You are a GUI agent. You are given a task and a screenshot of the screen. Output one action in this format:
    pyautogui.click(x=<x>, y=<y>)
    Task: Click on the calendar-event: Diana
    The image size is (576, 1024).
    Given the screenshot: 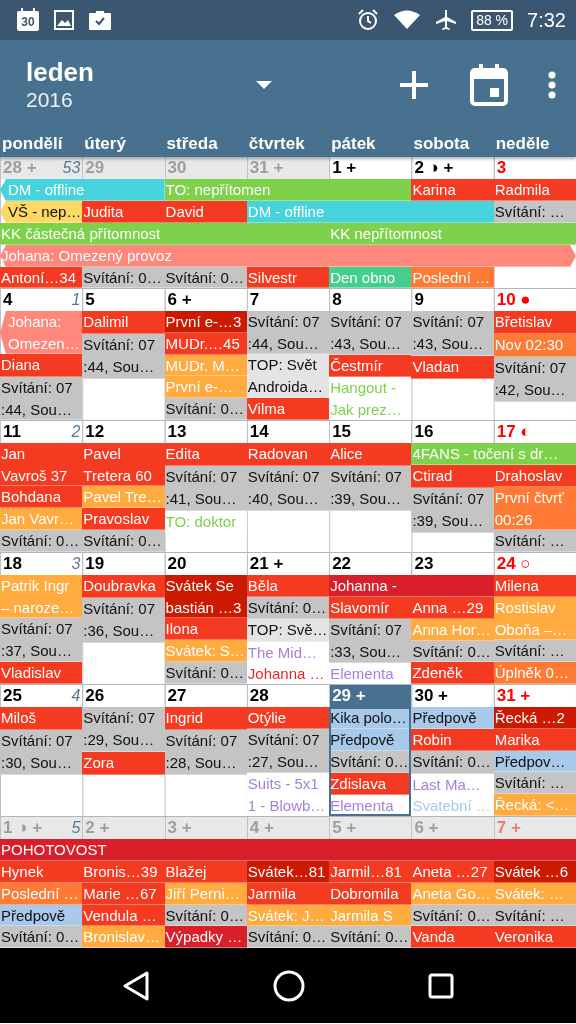 What is the action you would take?
    pyautogui.click(x=41, y=365)
    